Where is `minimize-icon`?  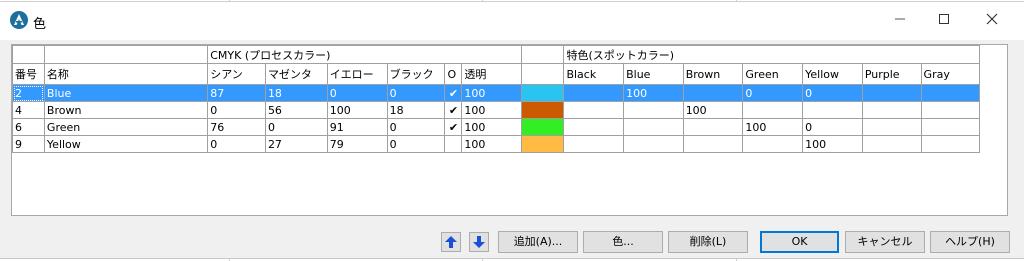
minimize-icon is located at coordinates (900, 20).